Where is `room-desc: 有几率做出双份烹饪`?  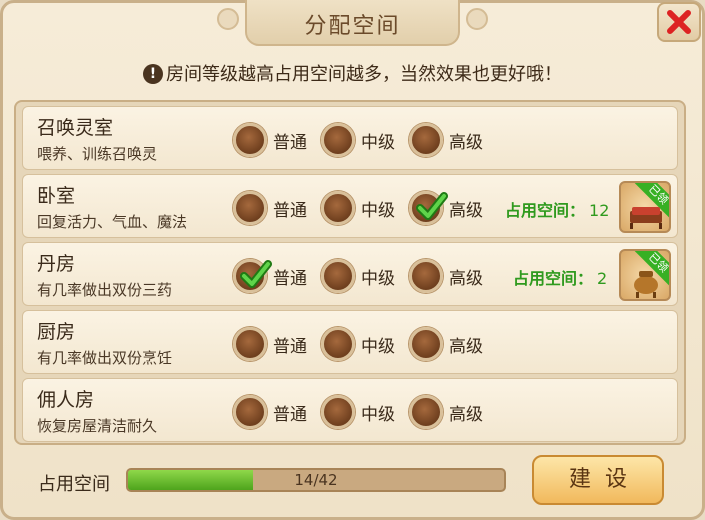 room-desc: 有几率做出双份烹饪 is located at coordinates (105, 358).